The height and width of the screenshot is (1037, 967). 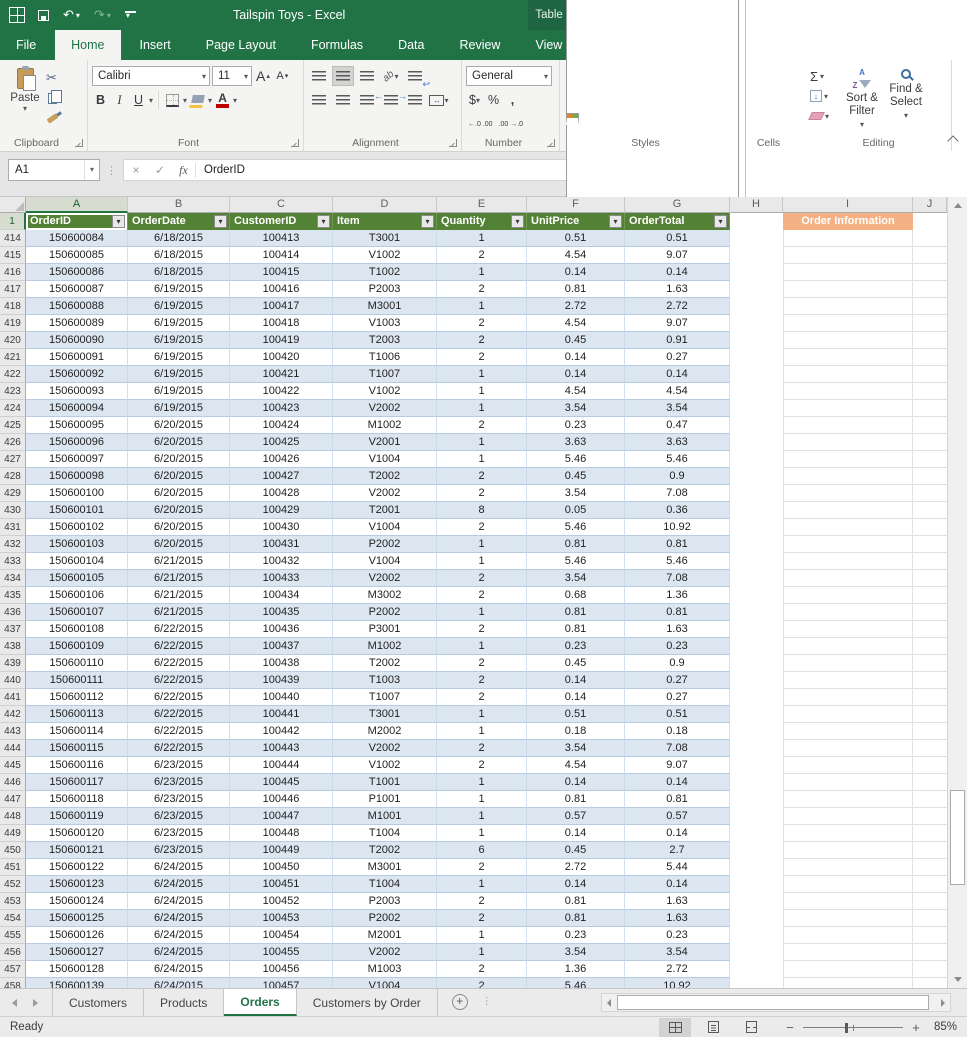 What do you see at coordinates (848, 205) in the screenshot?
I see `column-header-I: I` at bounding box center [848, 205].